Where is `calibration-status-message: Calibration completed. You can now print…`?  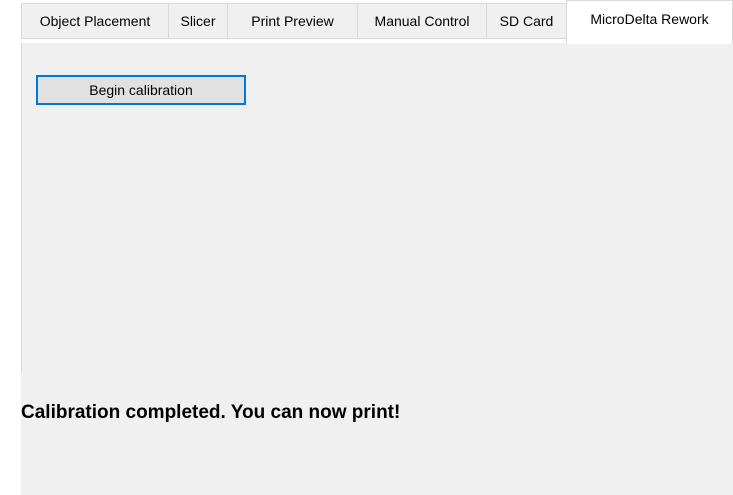 calibration-status-message: Calibration completed. You can now print… is located at coordinates (211, 412).